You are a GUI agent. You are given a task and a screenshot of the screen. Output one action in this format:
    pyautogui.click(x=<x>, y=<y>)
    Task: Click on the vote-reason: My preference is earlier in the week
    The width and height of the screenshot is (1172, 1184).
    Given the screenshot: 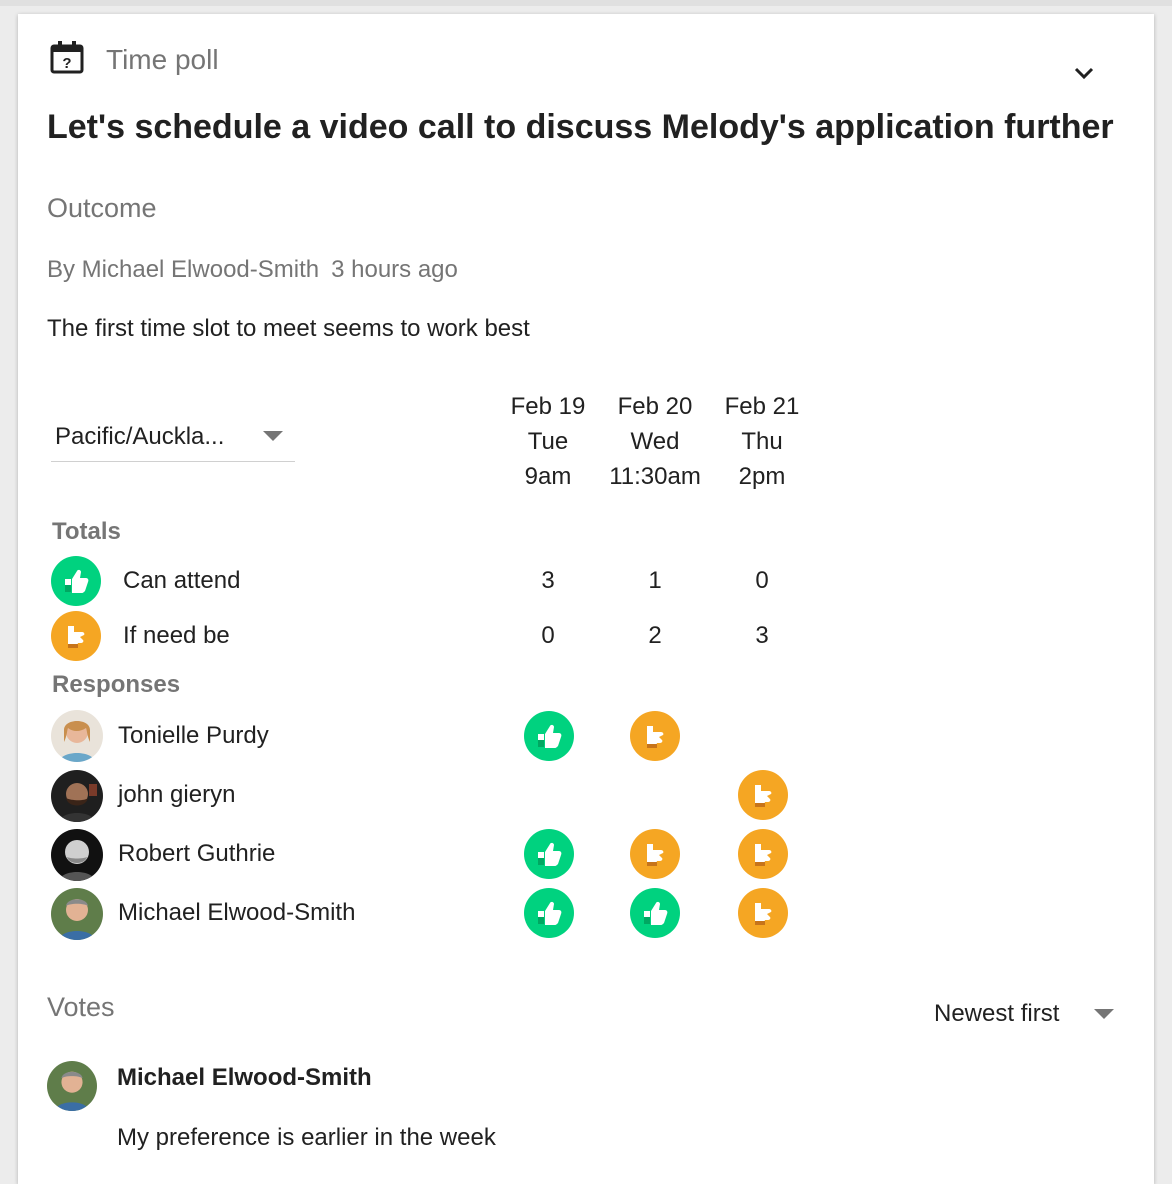 What is the action you would take?
    pyautogui.click(x=306, y=1137)
    